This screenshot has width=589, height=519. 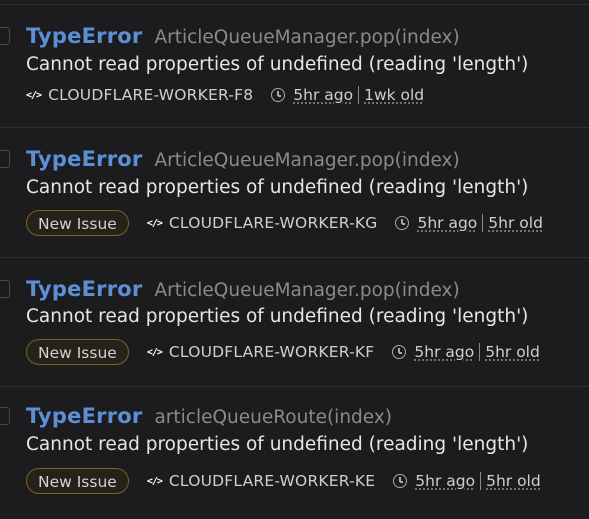 I want to click on issue-title: TypeError articleQueueRoute(index), so click(x=209, y=416).